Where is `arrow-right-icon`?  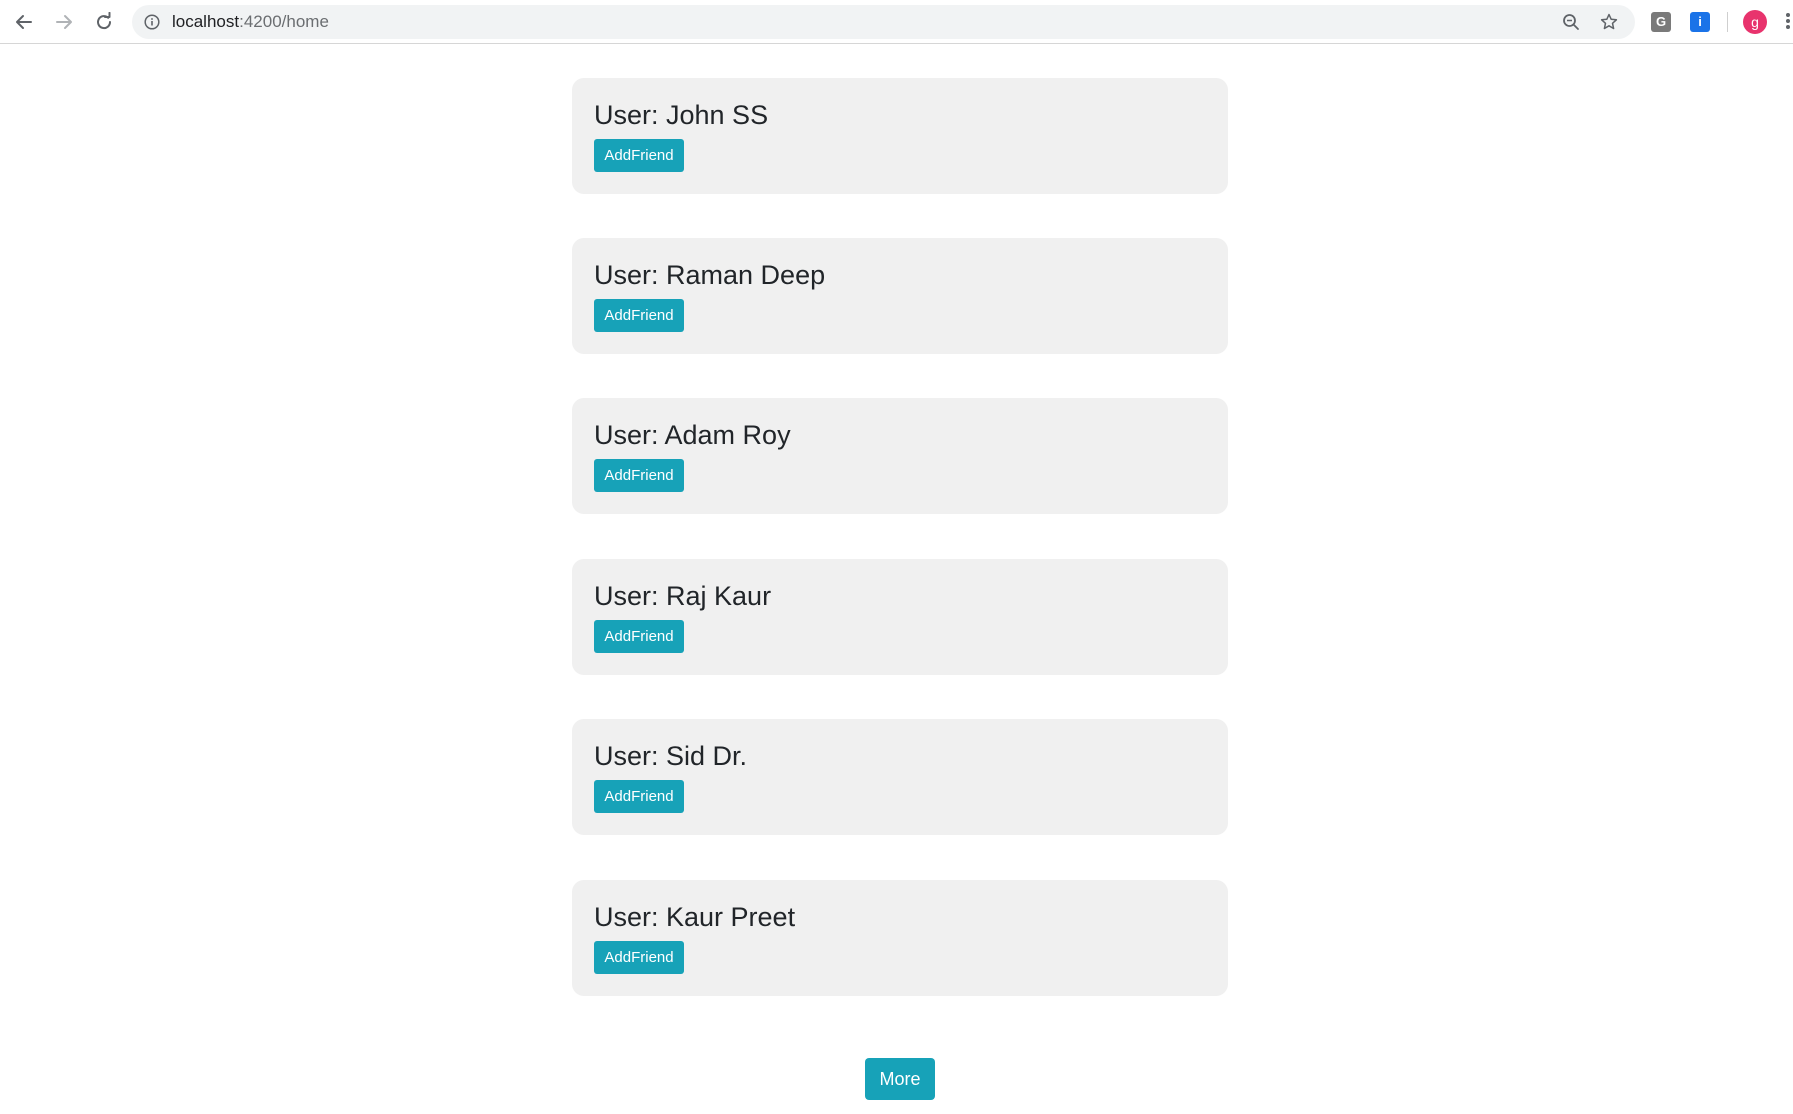
arrow-right-icon is located at coordinates (64, 22).